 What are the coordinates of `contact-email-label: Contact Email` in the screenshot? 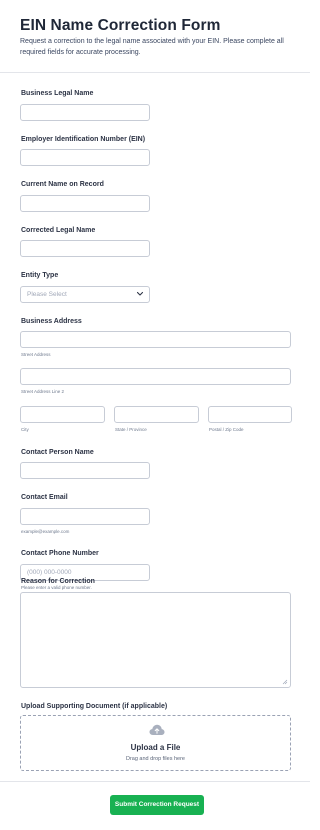 It's located at (44, 497).